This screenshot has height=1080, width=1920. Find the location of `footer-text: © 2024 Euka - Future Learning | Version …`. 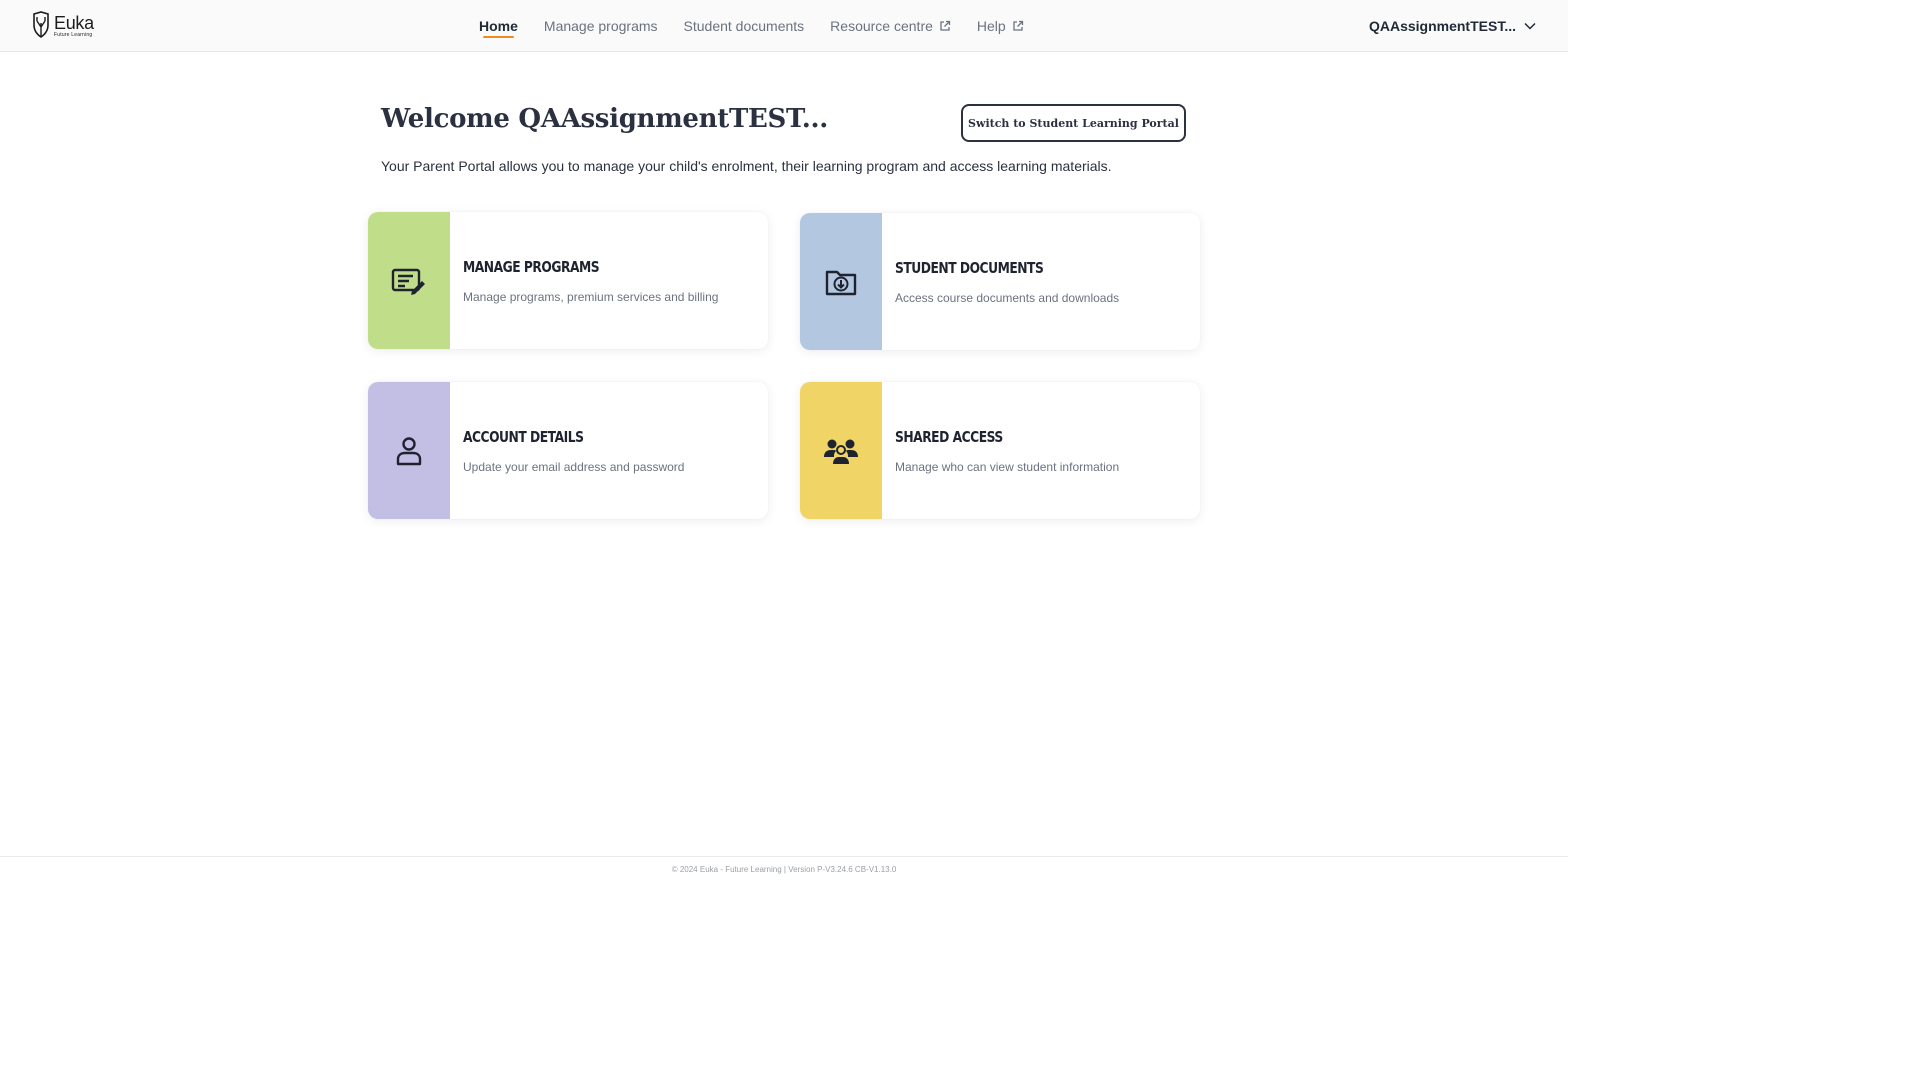

footer-text: © 2024 Euka - Future Learning | Version … is located at coordinates (784, 869).